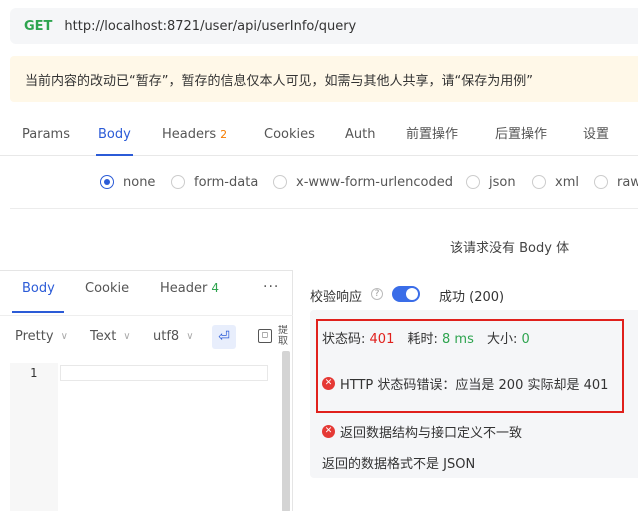 The width and height of the screenshot is (638, 511). I want to click on more-icon: ···, so click(271, 287).